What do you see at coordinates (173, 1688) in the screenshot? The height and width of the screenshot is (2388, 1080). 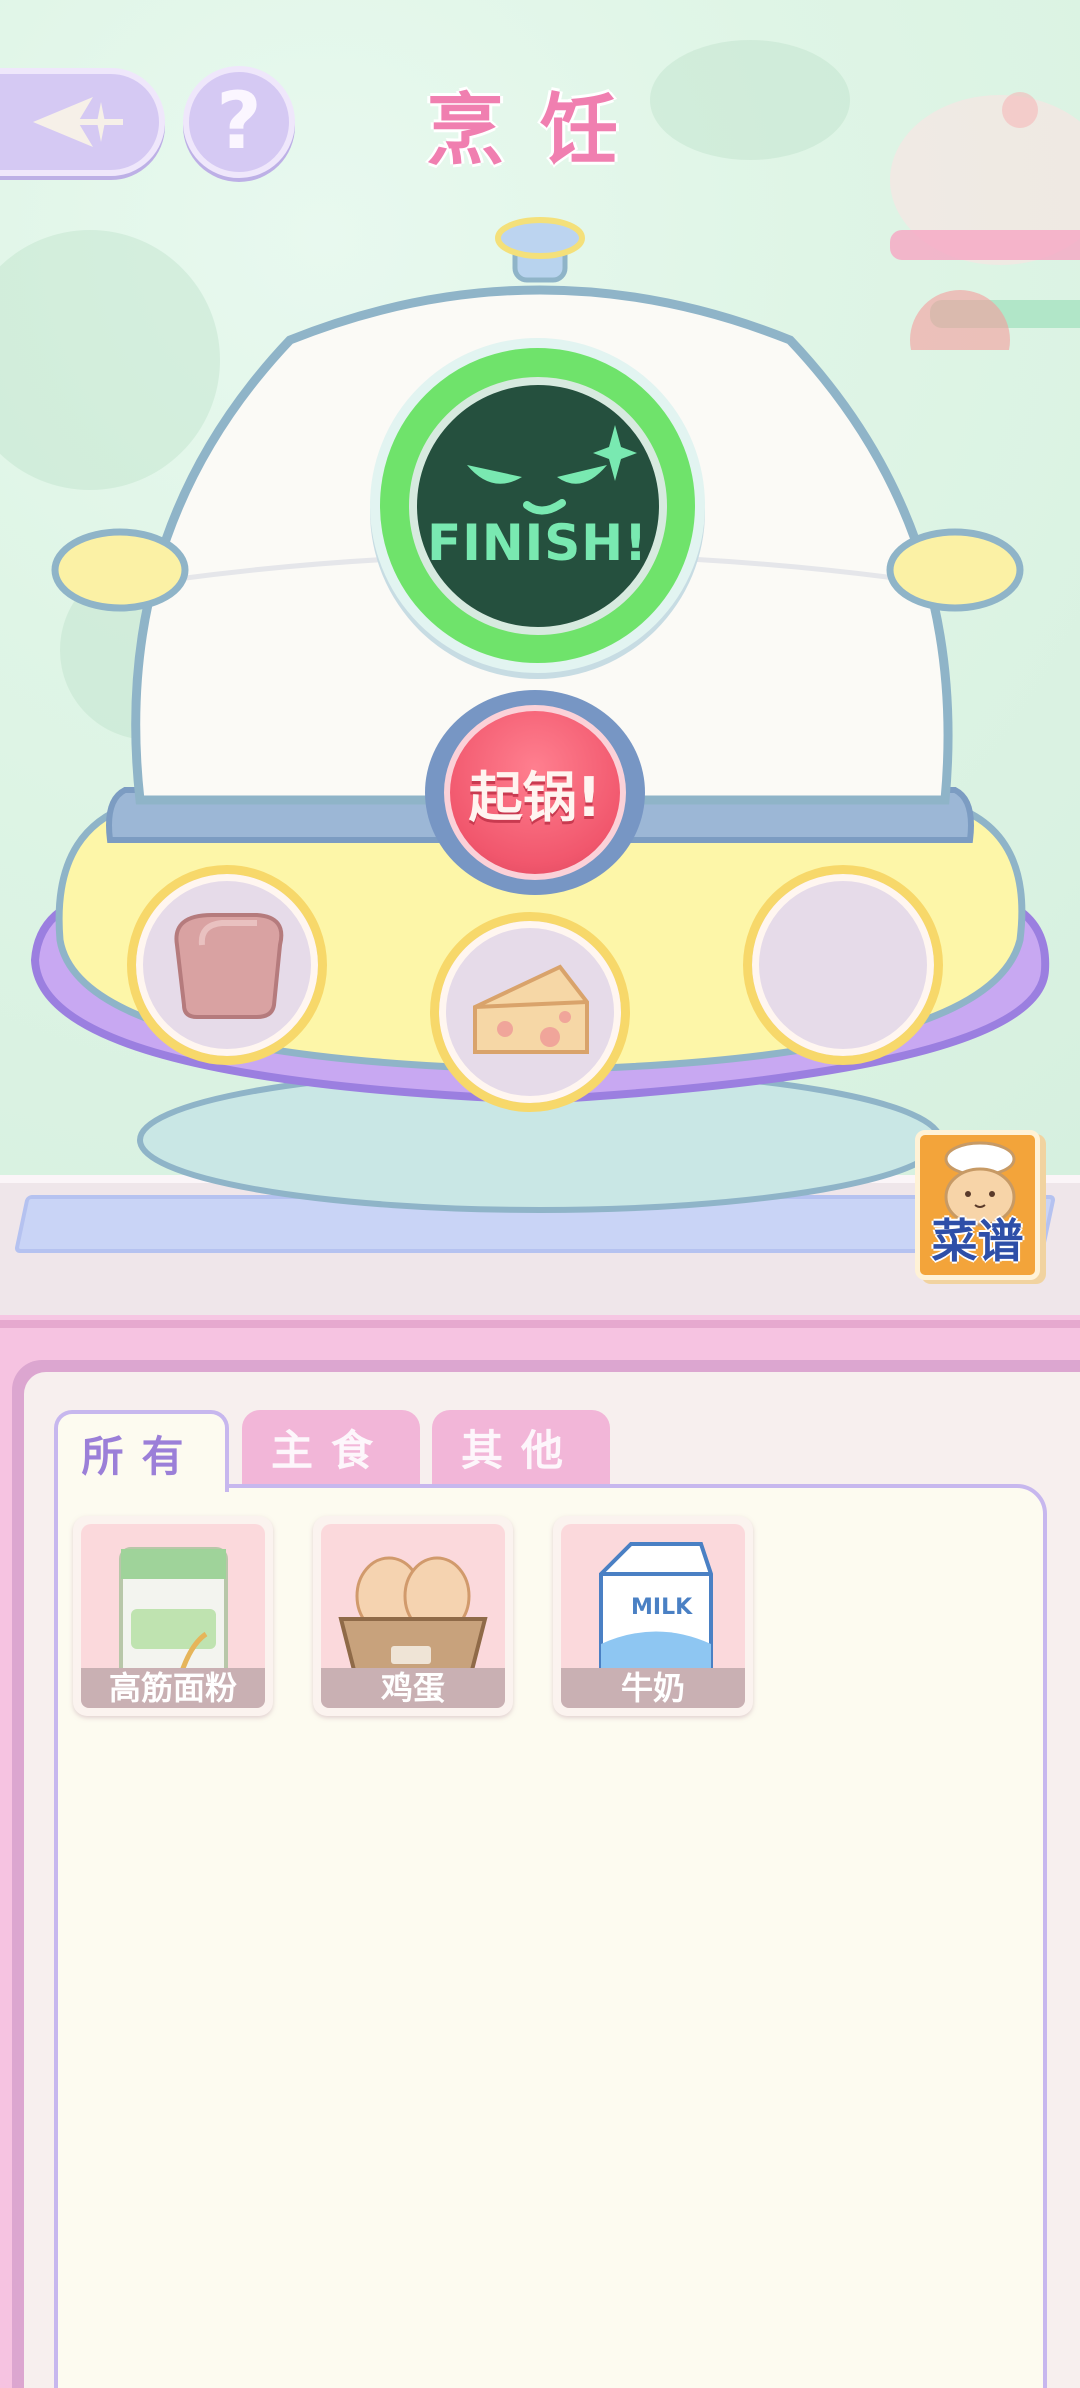 I see `item-name: 高筋面粉` at bounding box center [173, 1688].